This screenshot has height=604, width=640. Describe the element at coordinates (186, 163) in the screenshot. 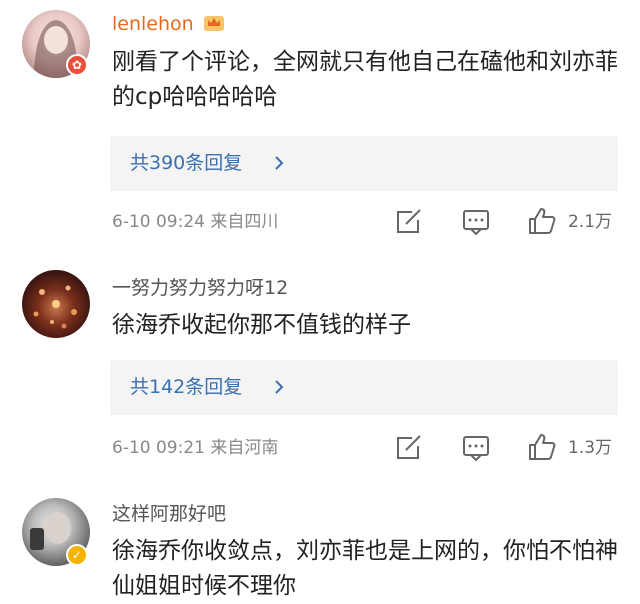

I see `reply-count-label: 共390条回复` at that location.